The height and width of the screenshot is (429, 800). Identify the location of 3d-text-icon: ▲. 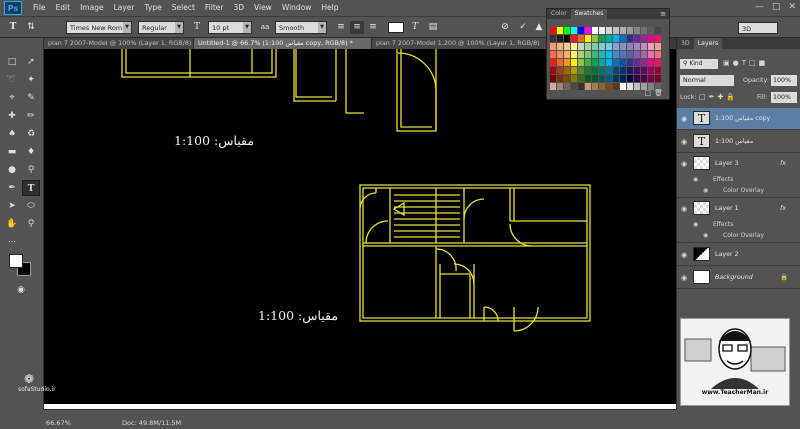
(539, 27).